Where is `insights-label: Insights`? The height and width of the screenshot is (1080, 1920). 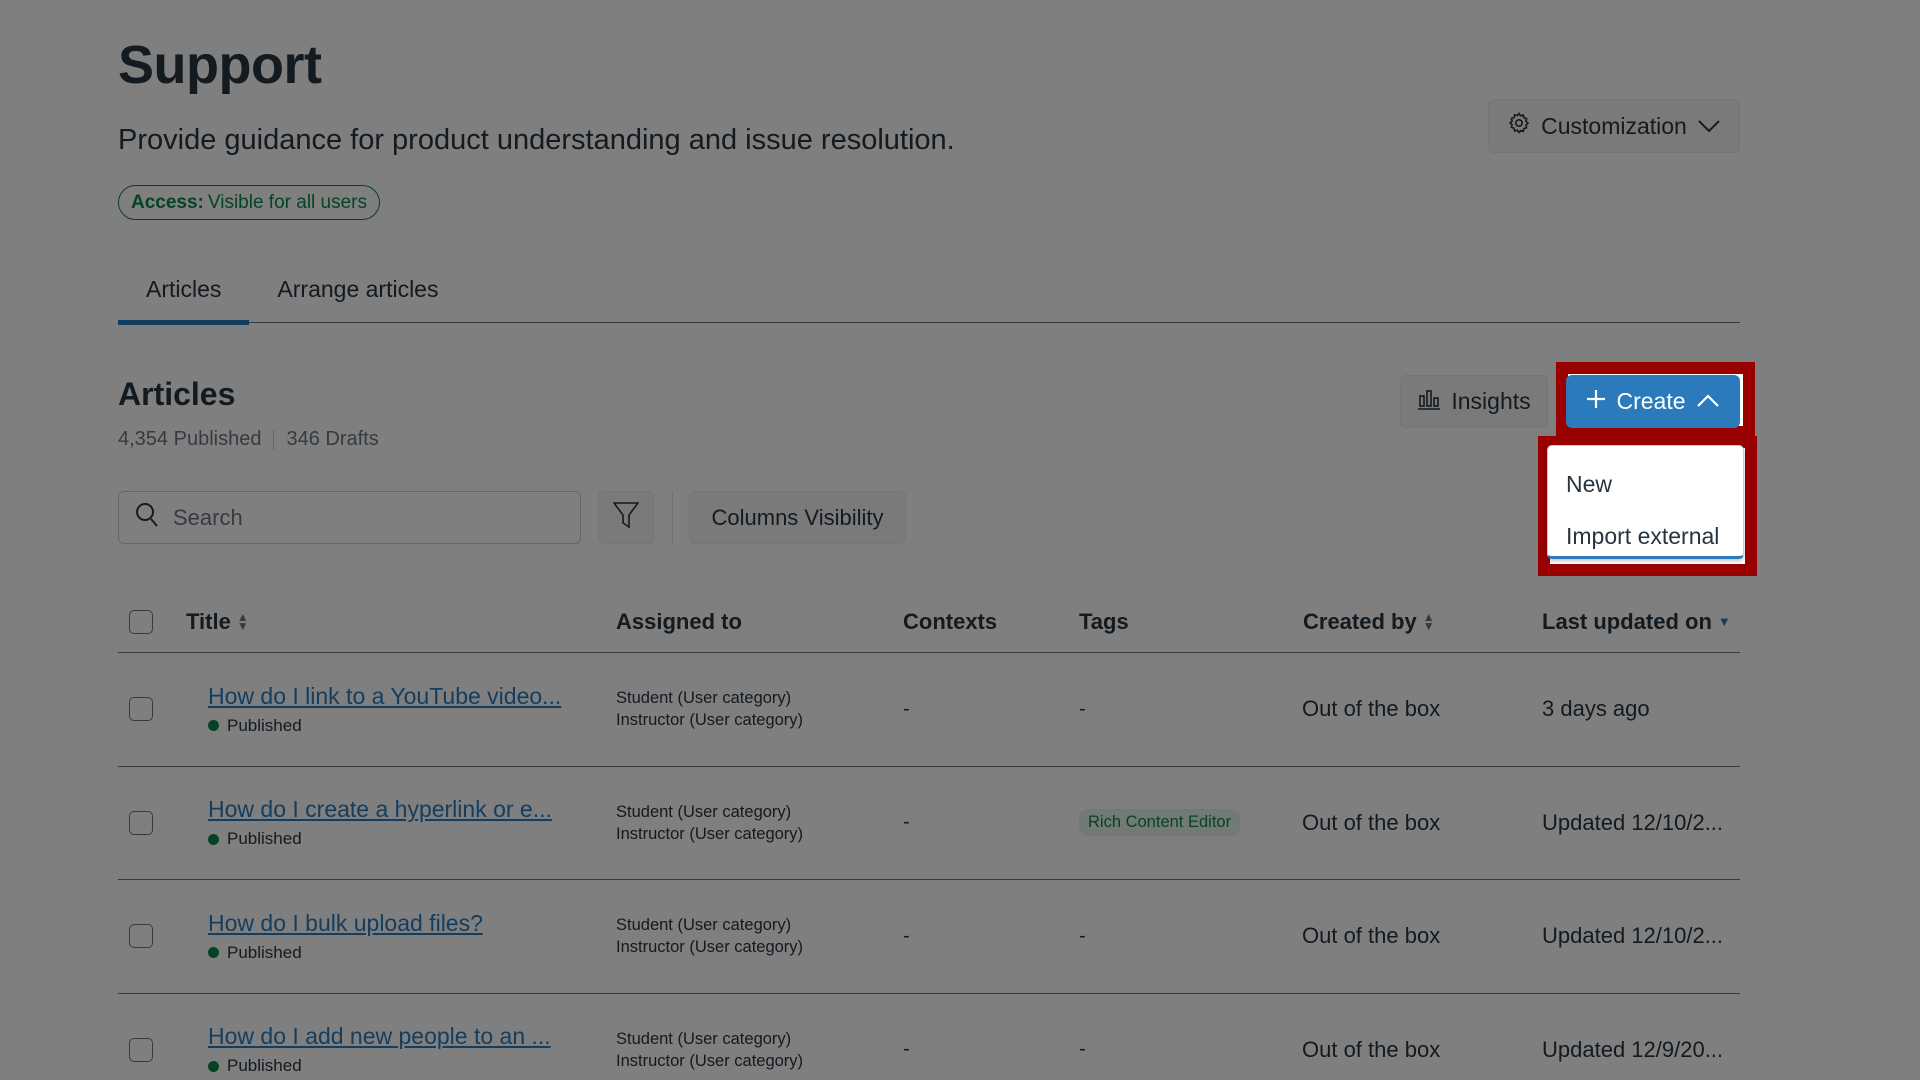 insights-label: Insights is located at coordinates (1491, 401).